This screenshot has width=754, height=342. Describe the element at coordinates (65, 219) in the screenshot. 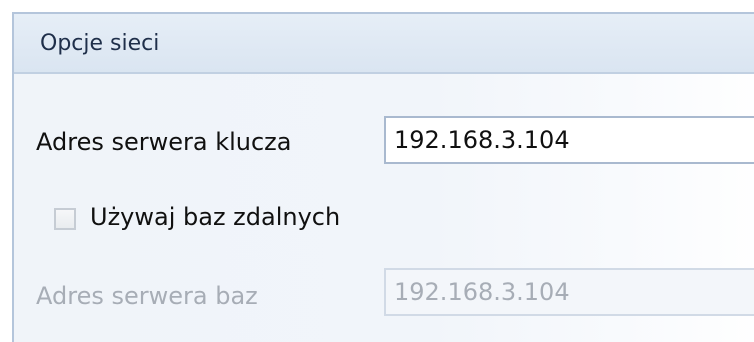

I see `use-remote-databases-checkbox` at that location.